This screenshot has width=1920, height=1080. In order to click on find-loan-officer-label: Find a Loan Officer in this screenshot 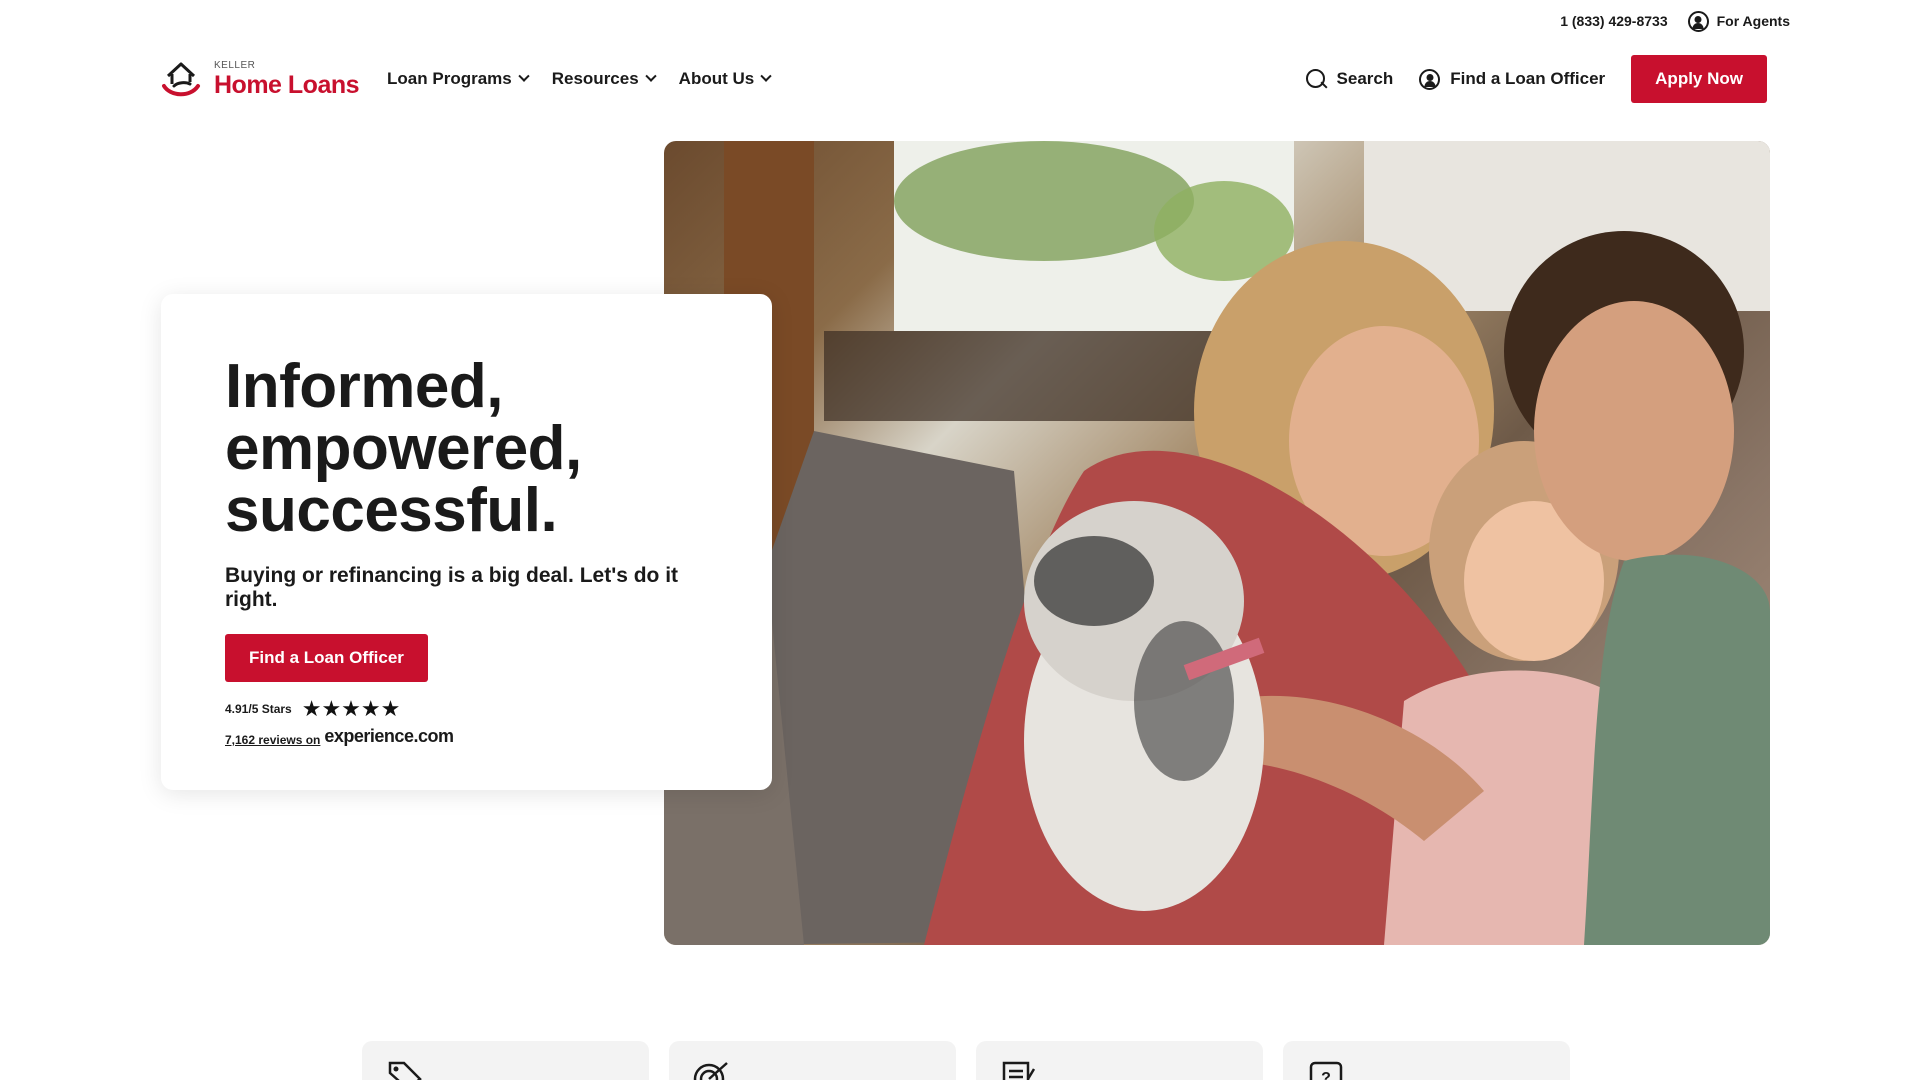, I will do `click(1528, 78)`.